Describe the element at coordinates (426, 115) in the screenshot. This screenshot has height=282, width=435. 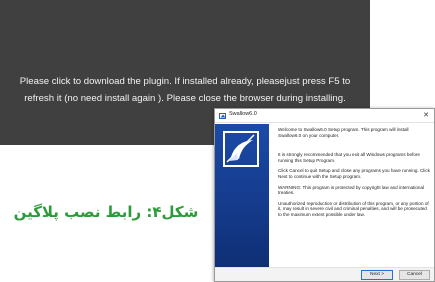
I see `close-icon: ✕` at that location.